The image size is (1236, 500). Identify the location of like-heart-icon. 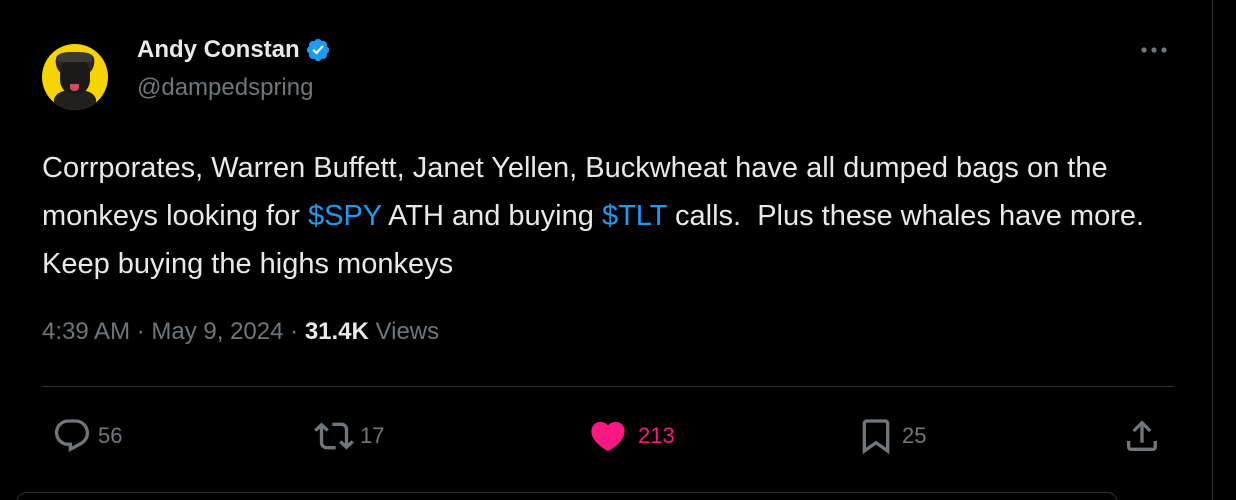
(608, 436).